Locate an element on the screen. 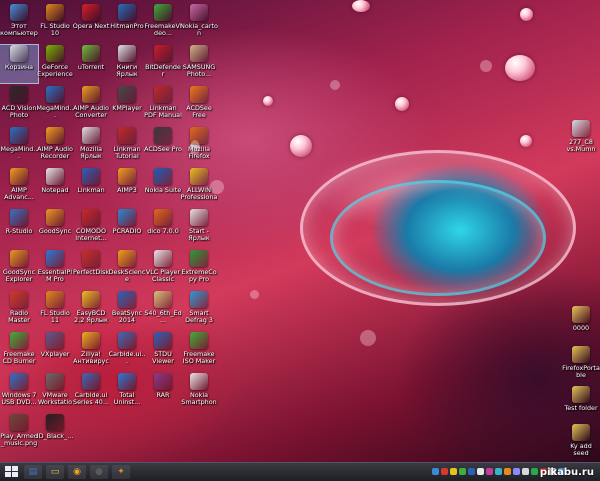  fl-studio-icon is located at coordinates (55, 12).